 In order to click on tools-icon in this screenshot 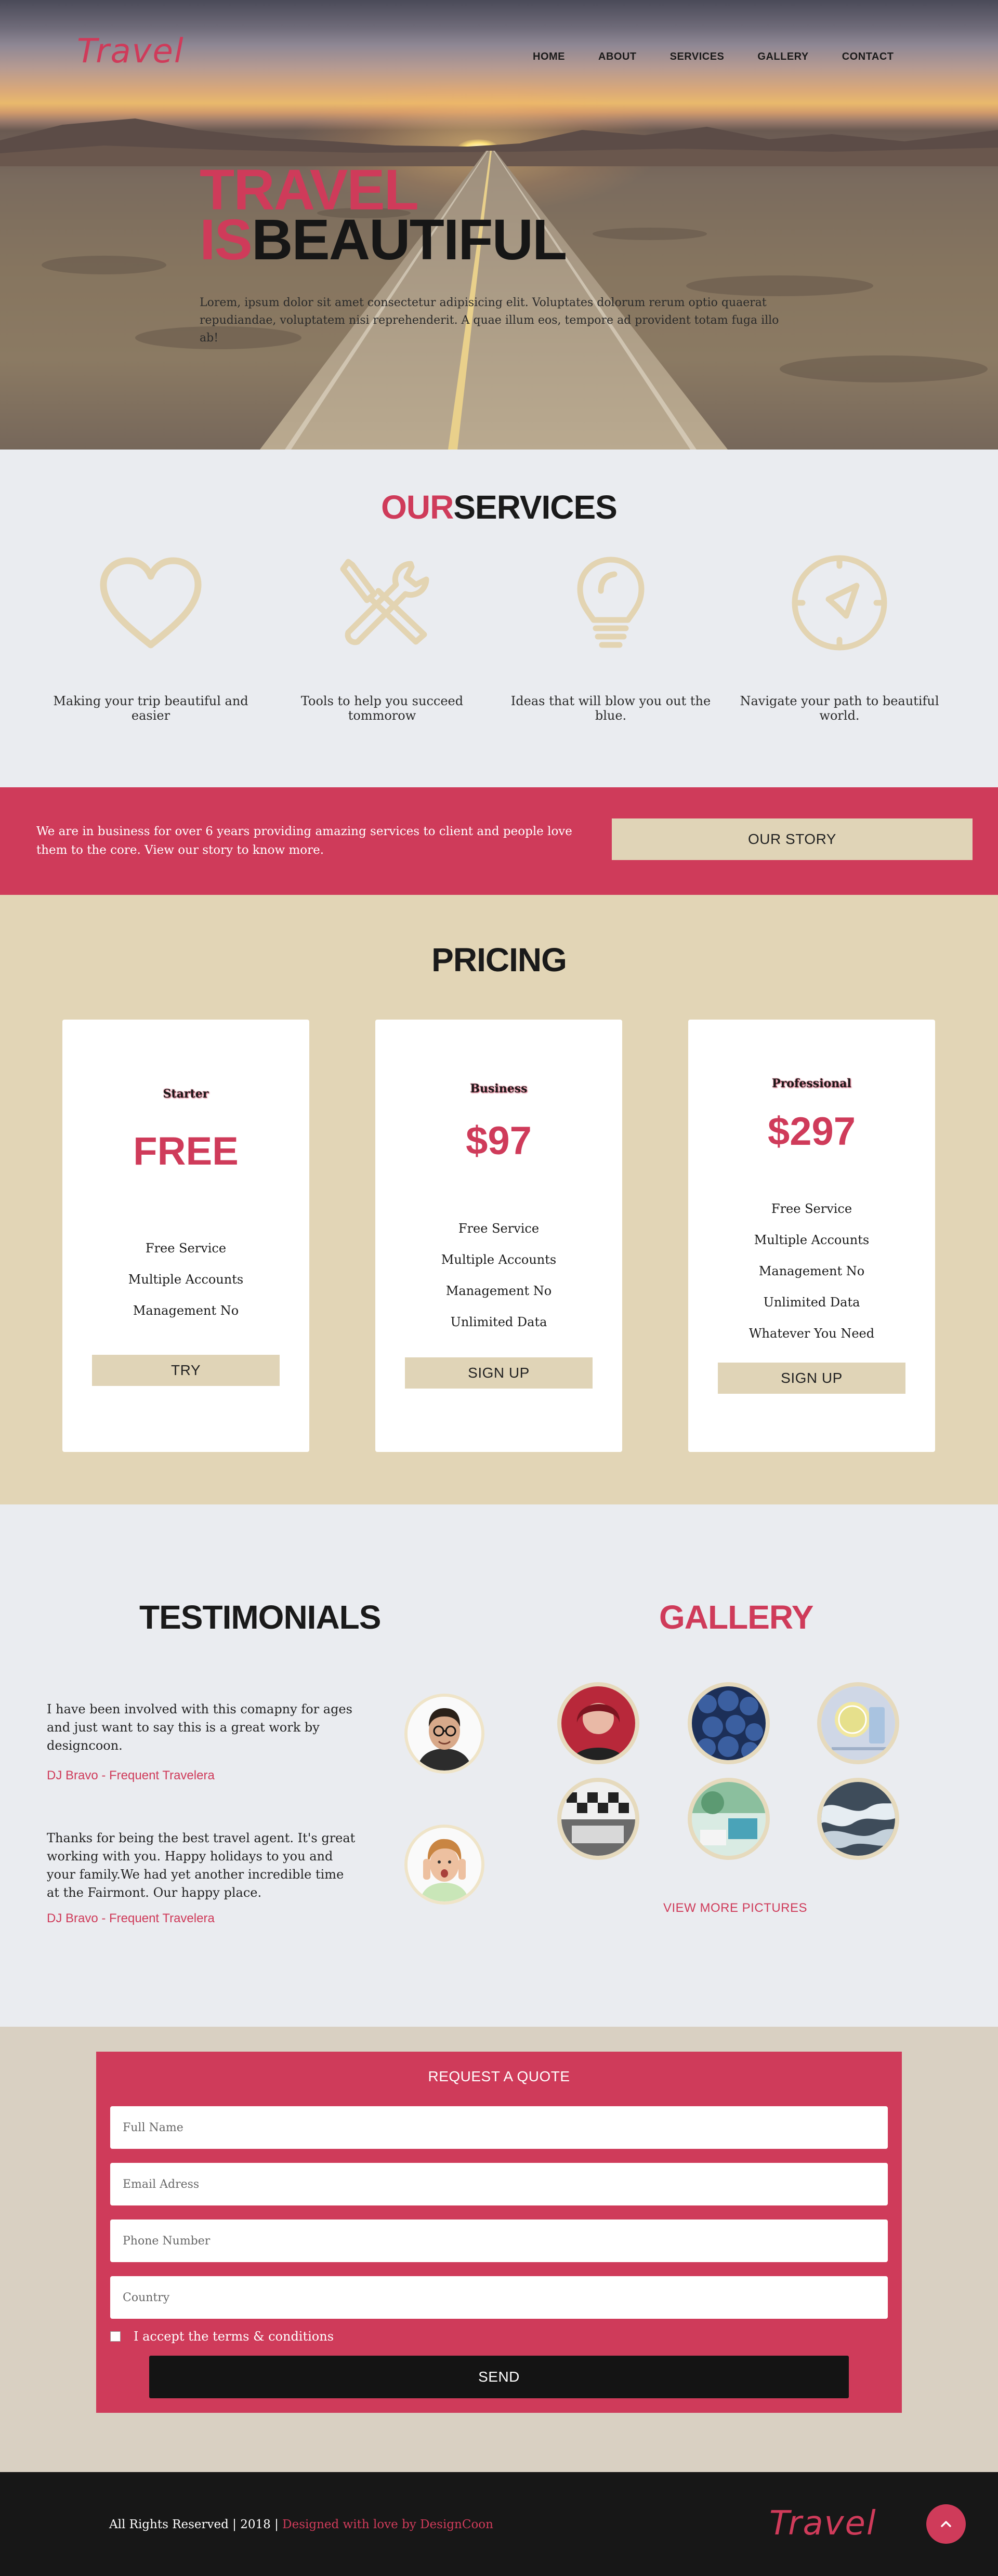, I will do `click(384, 602)`.